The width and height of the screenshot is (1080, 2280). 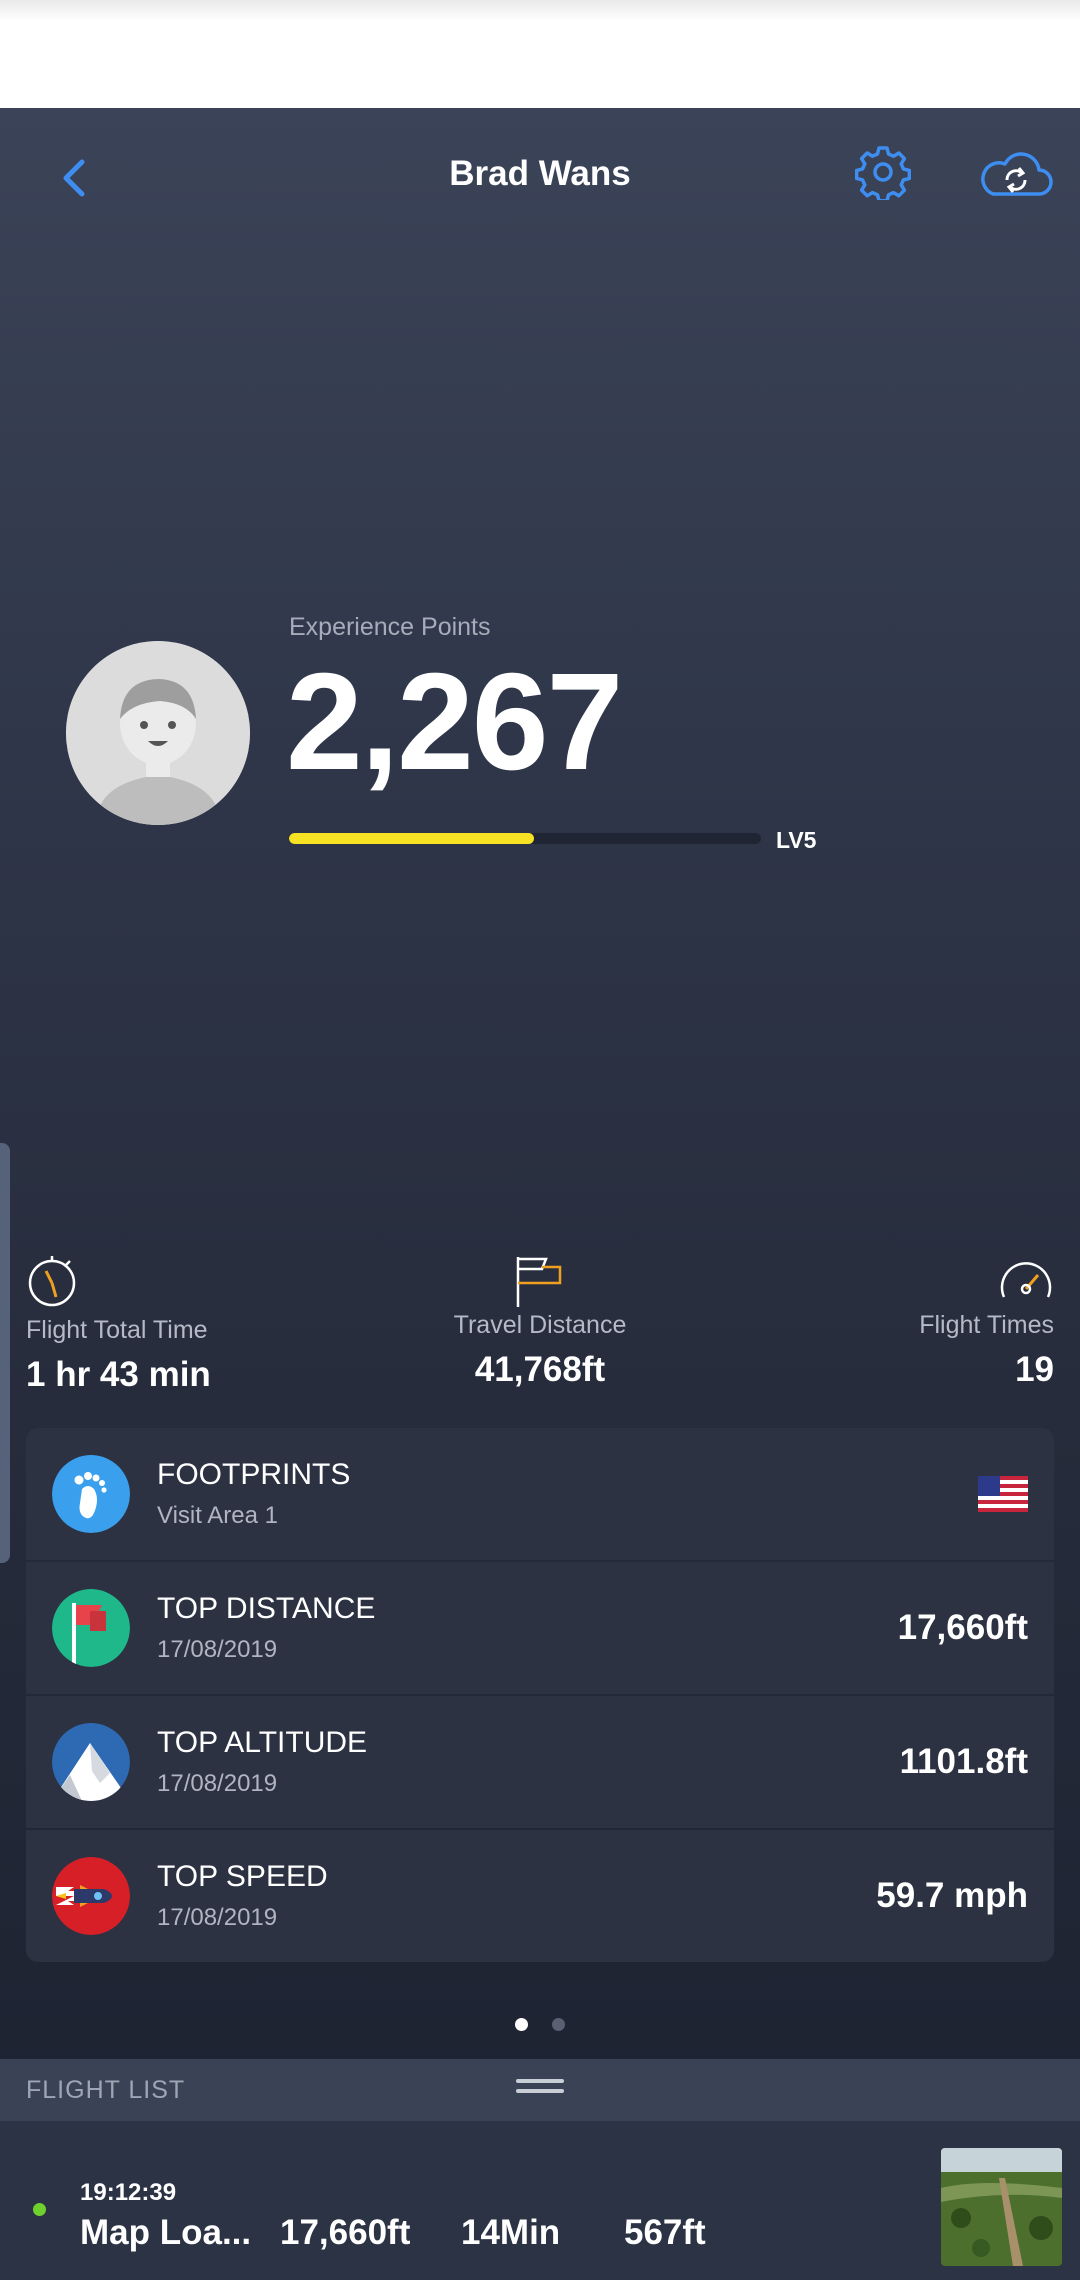 What do you see at coordinates (106, 2090) in the screenshot?
I see `flight-list-title: FLIGHT LIST` at bounding box center [106, 2090].